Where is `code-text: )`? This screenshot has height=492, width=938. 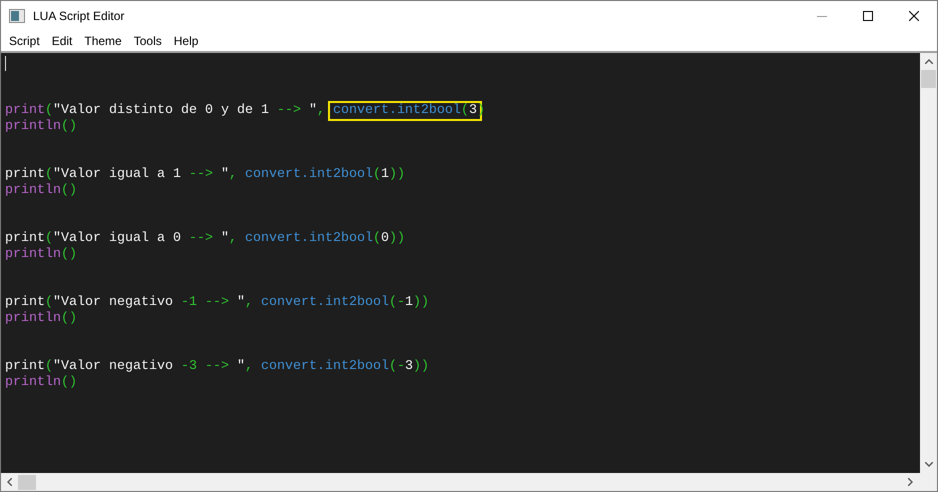 code-text: ) is located at coordinates (480, 111).